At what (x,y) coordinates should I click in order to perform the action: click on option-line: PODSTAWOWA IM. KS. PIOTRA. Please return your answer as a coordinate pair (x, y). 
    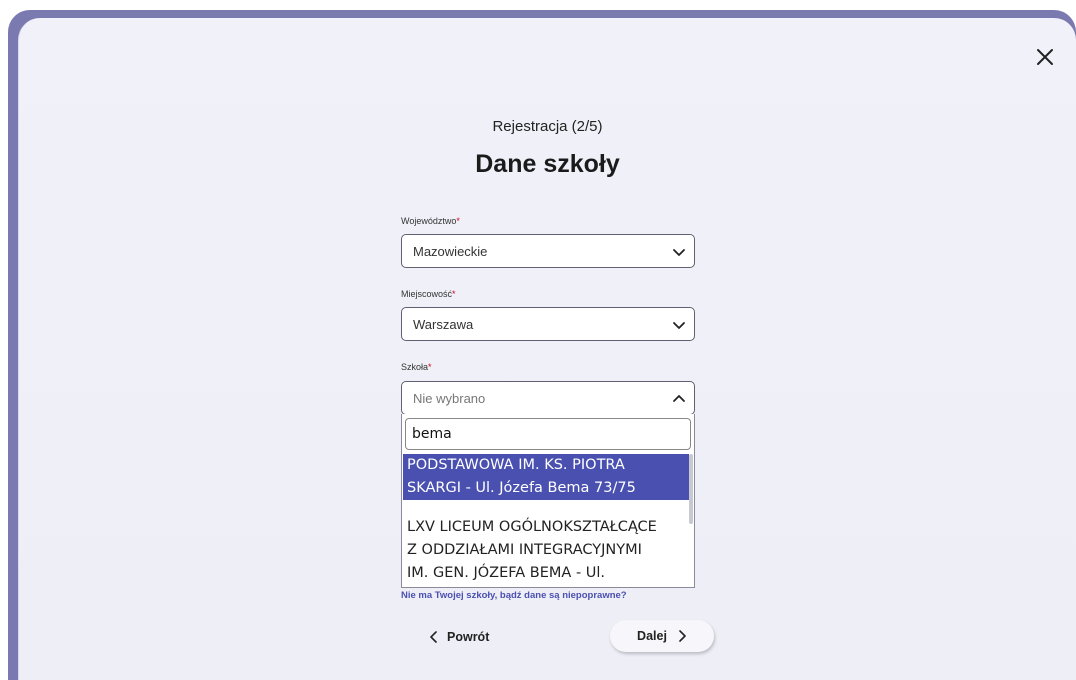
    Looking at the image, I should click on (516, 465).